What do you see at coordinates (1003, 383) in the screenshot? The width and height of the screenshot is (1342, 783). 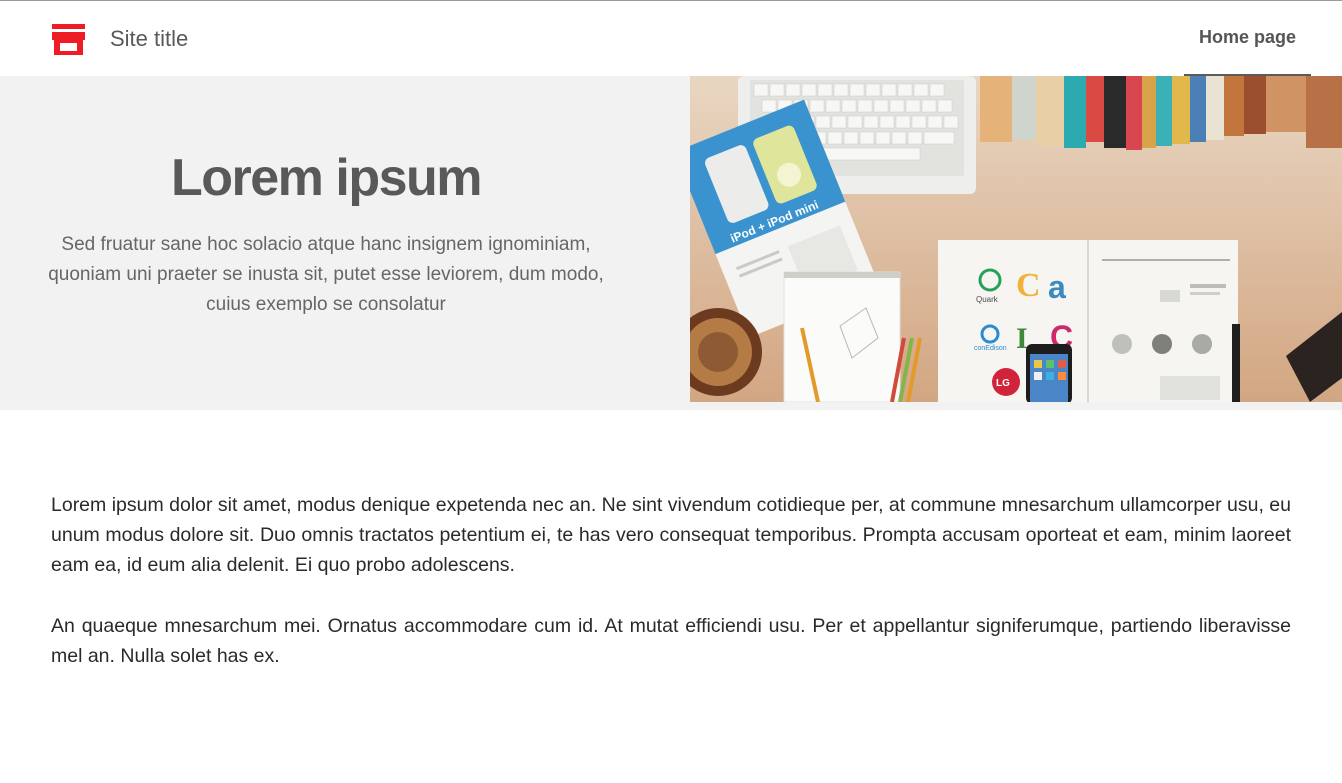 I see `logo-lg: LG` at bounding box center [1003, 383].